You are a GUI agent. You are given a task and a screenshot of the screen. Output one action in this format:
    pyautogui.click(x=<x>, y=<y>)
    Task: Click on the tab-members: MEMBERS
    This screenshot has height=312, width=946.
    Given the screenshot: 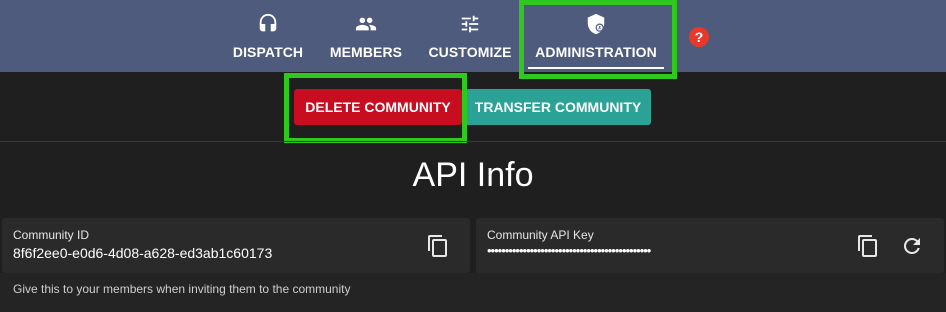 What is the action you would take?
    pyautogui.click(x=366, y=36)
    